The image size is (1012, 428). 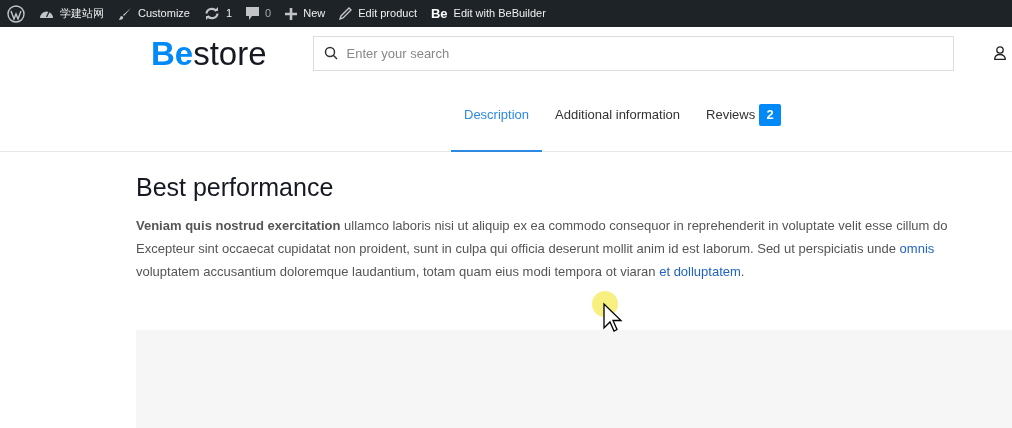 What do you see at coordinates (211, 13) in the screenshot?
I see `refresh-icon` at bounding box center [211, 13].